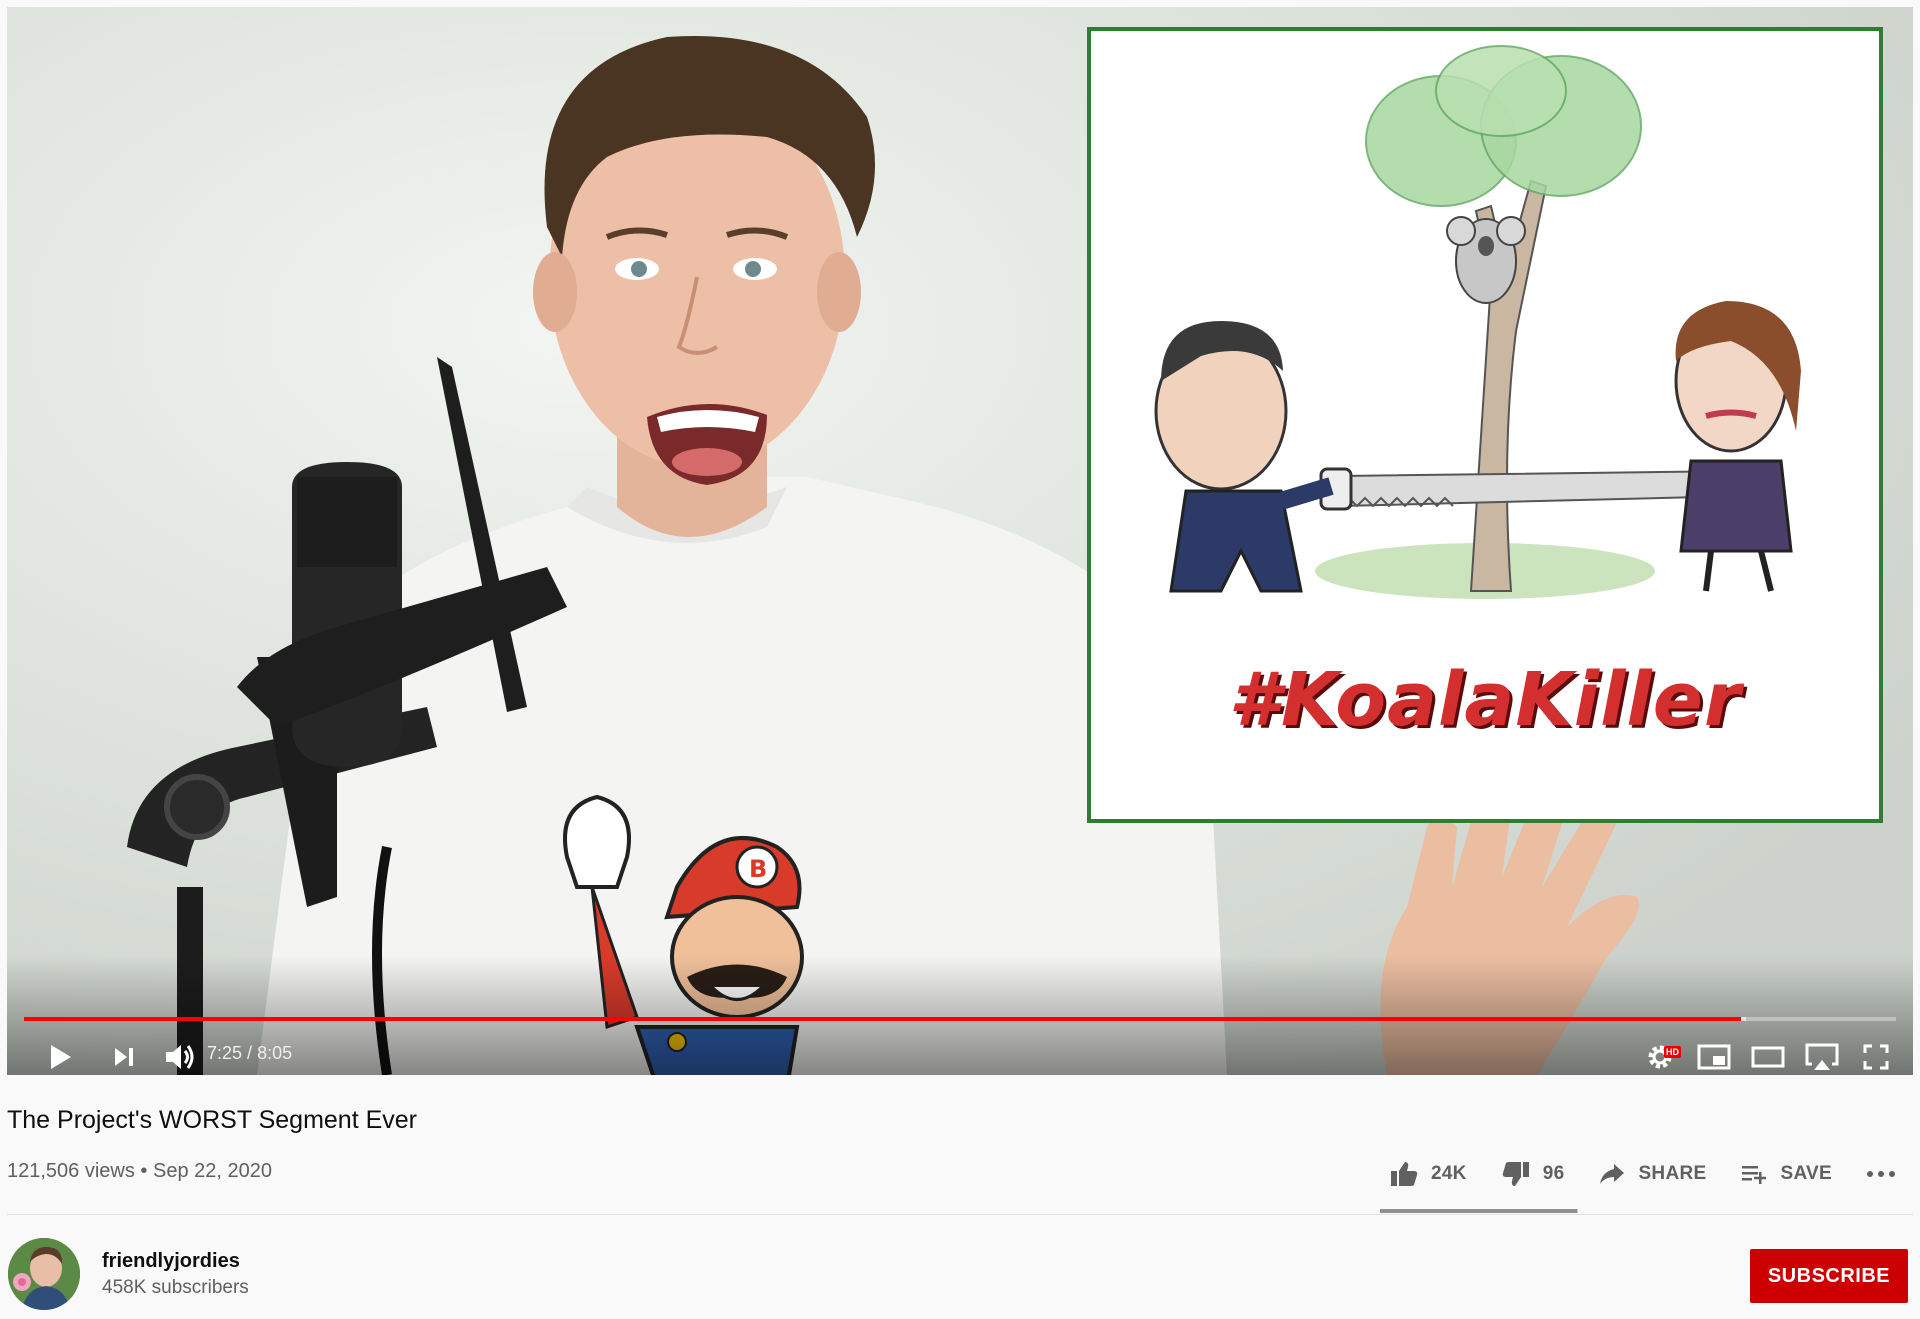  I want to click on like-dislike-bar, so click(1479, 1211).